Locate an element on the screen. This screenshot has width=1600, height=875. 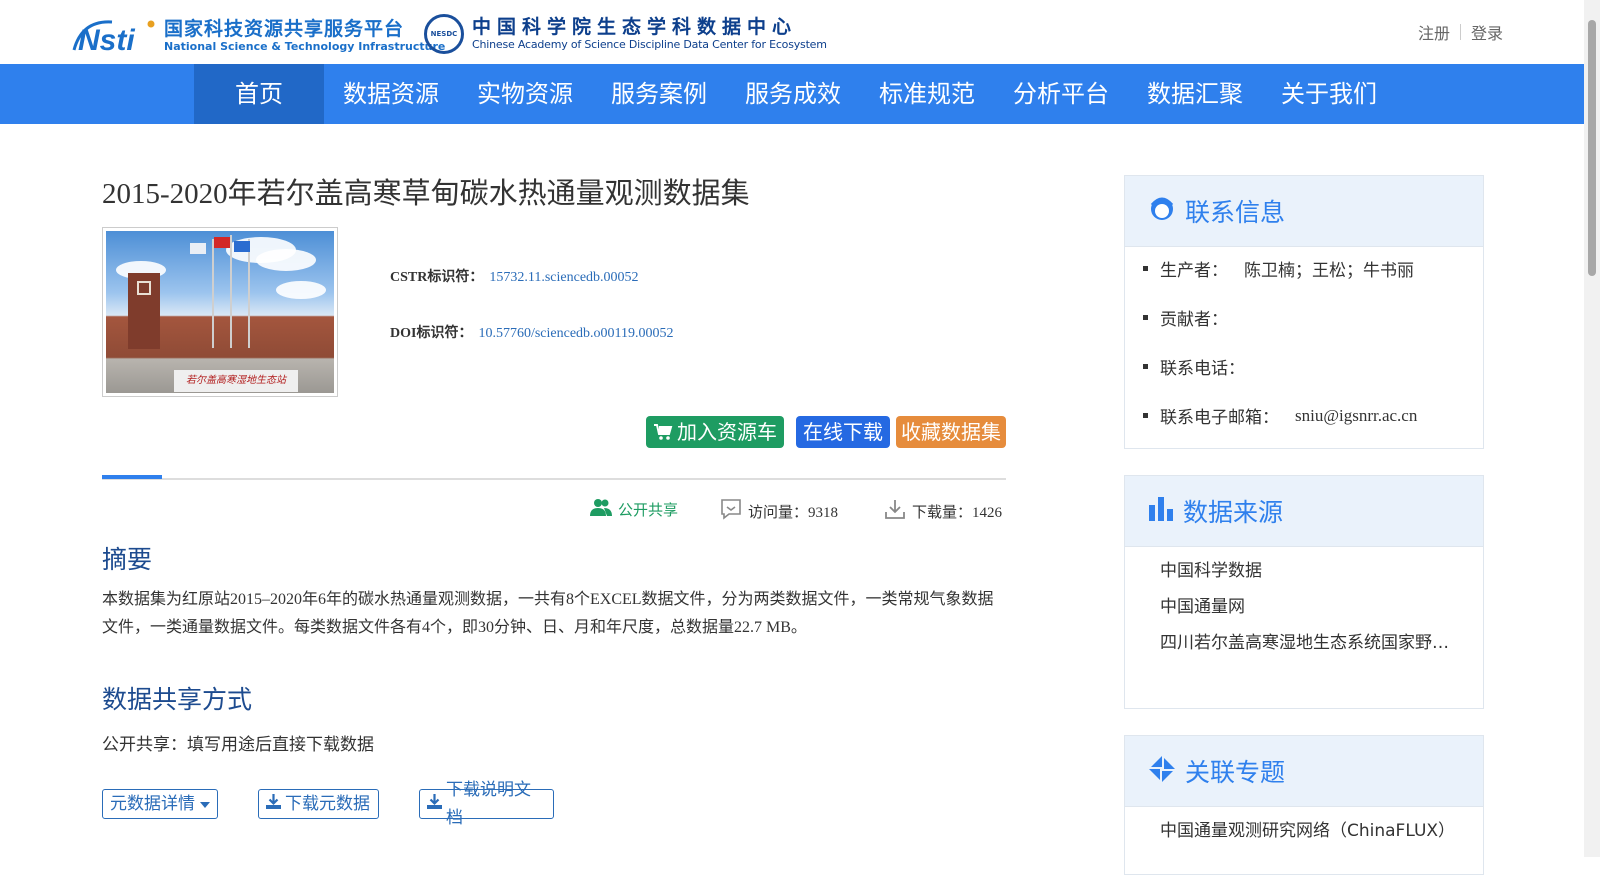
tab-divider is located at coordinates (554, 479).